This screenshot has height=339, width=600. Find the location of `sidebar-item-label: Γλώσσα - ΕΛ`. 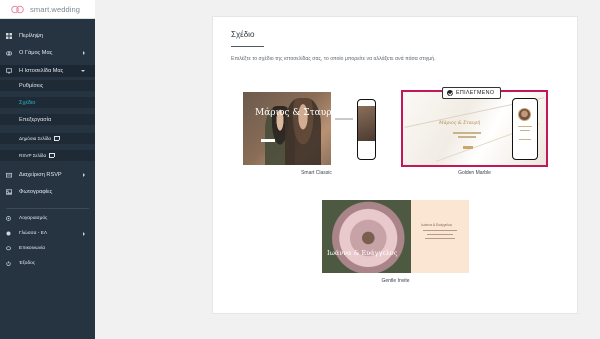

sidebar-item-label: Γλώσσα - ΕΛ is located at coordinates (33, 233).